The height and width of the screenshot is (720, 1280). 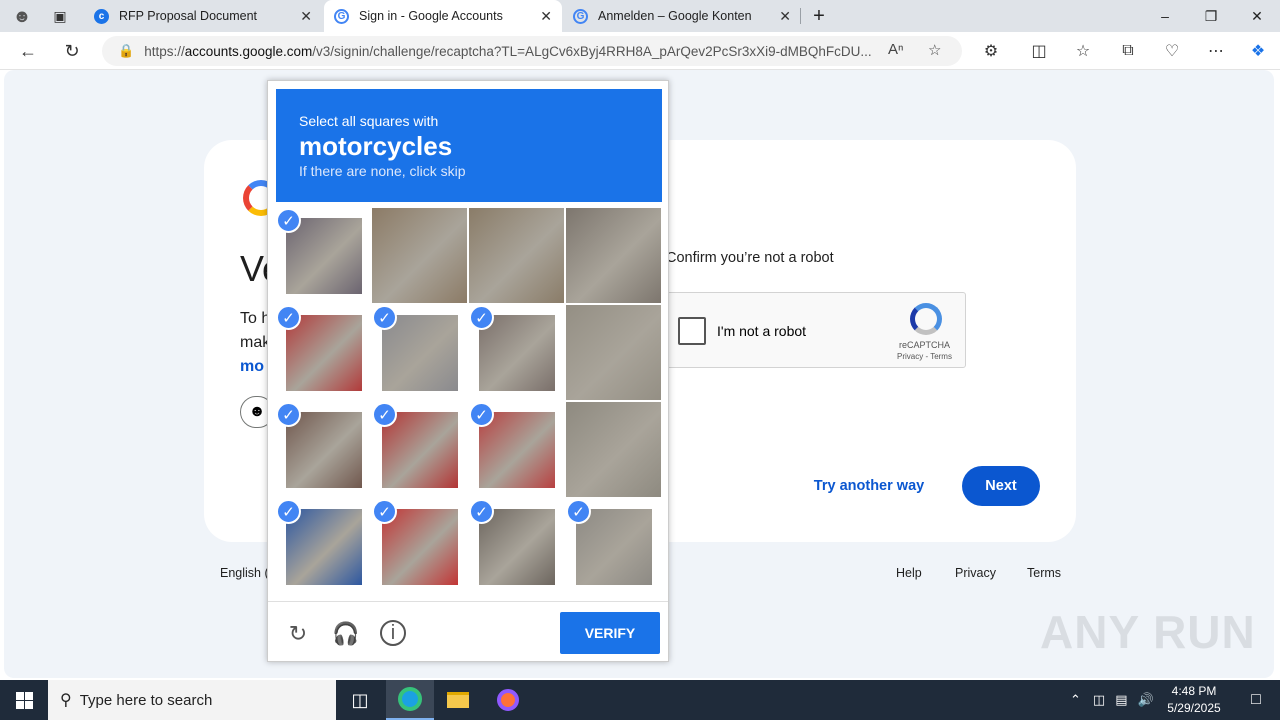 What do you see at coordinates (346, 634) in the screenshot?
I see `audio-challenge-icon: 🎧` at bounding box center [346, 634].